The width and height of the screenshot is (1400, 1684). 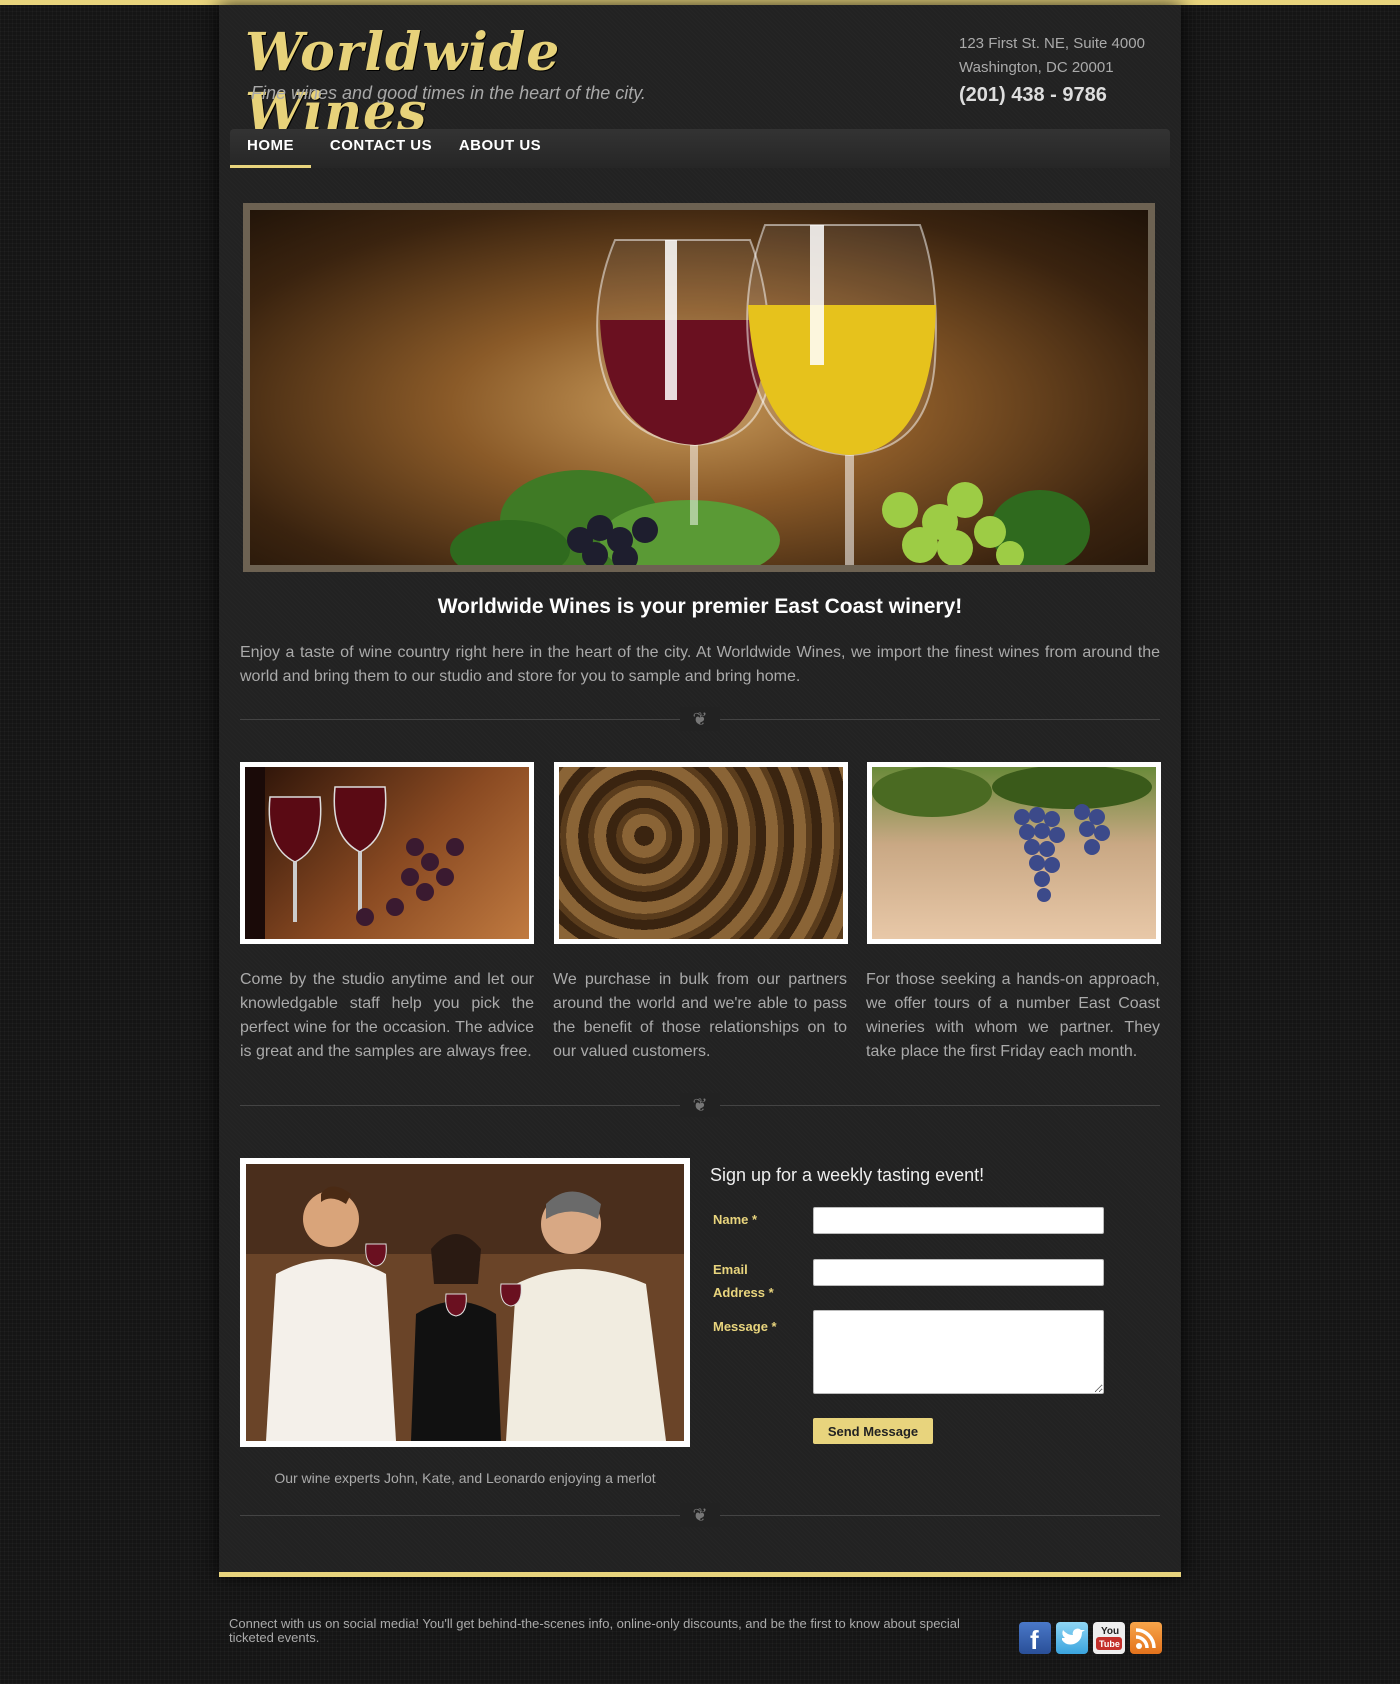 I want to click on svg-text: f, so click(x=1034, y=1639).